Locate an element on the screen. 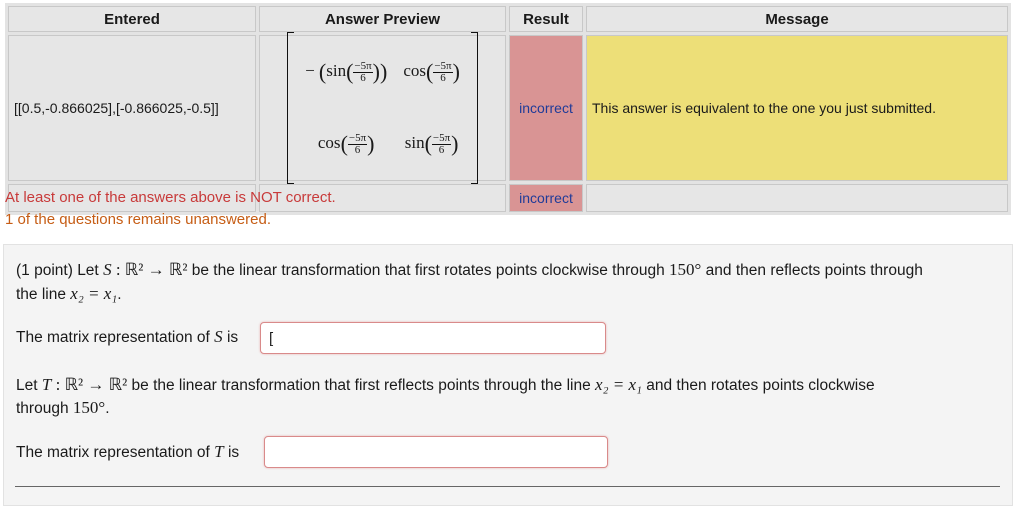  header-answer-preview: Answer Preview is located at coordinates (382, 19).